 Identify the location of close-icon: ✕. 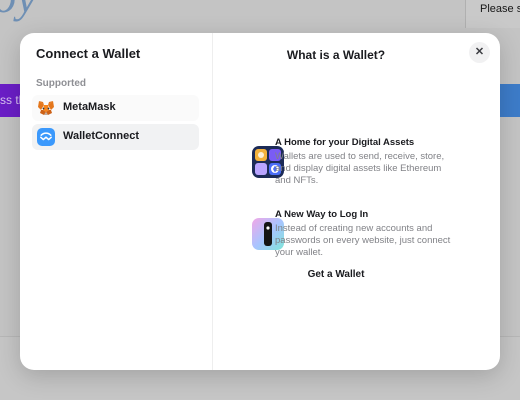
(479, 52).